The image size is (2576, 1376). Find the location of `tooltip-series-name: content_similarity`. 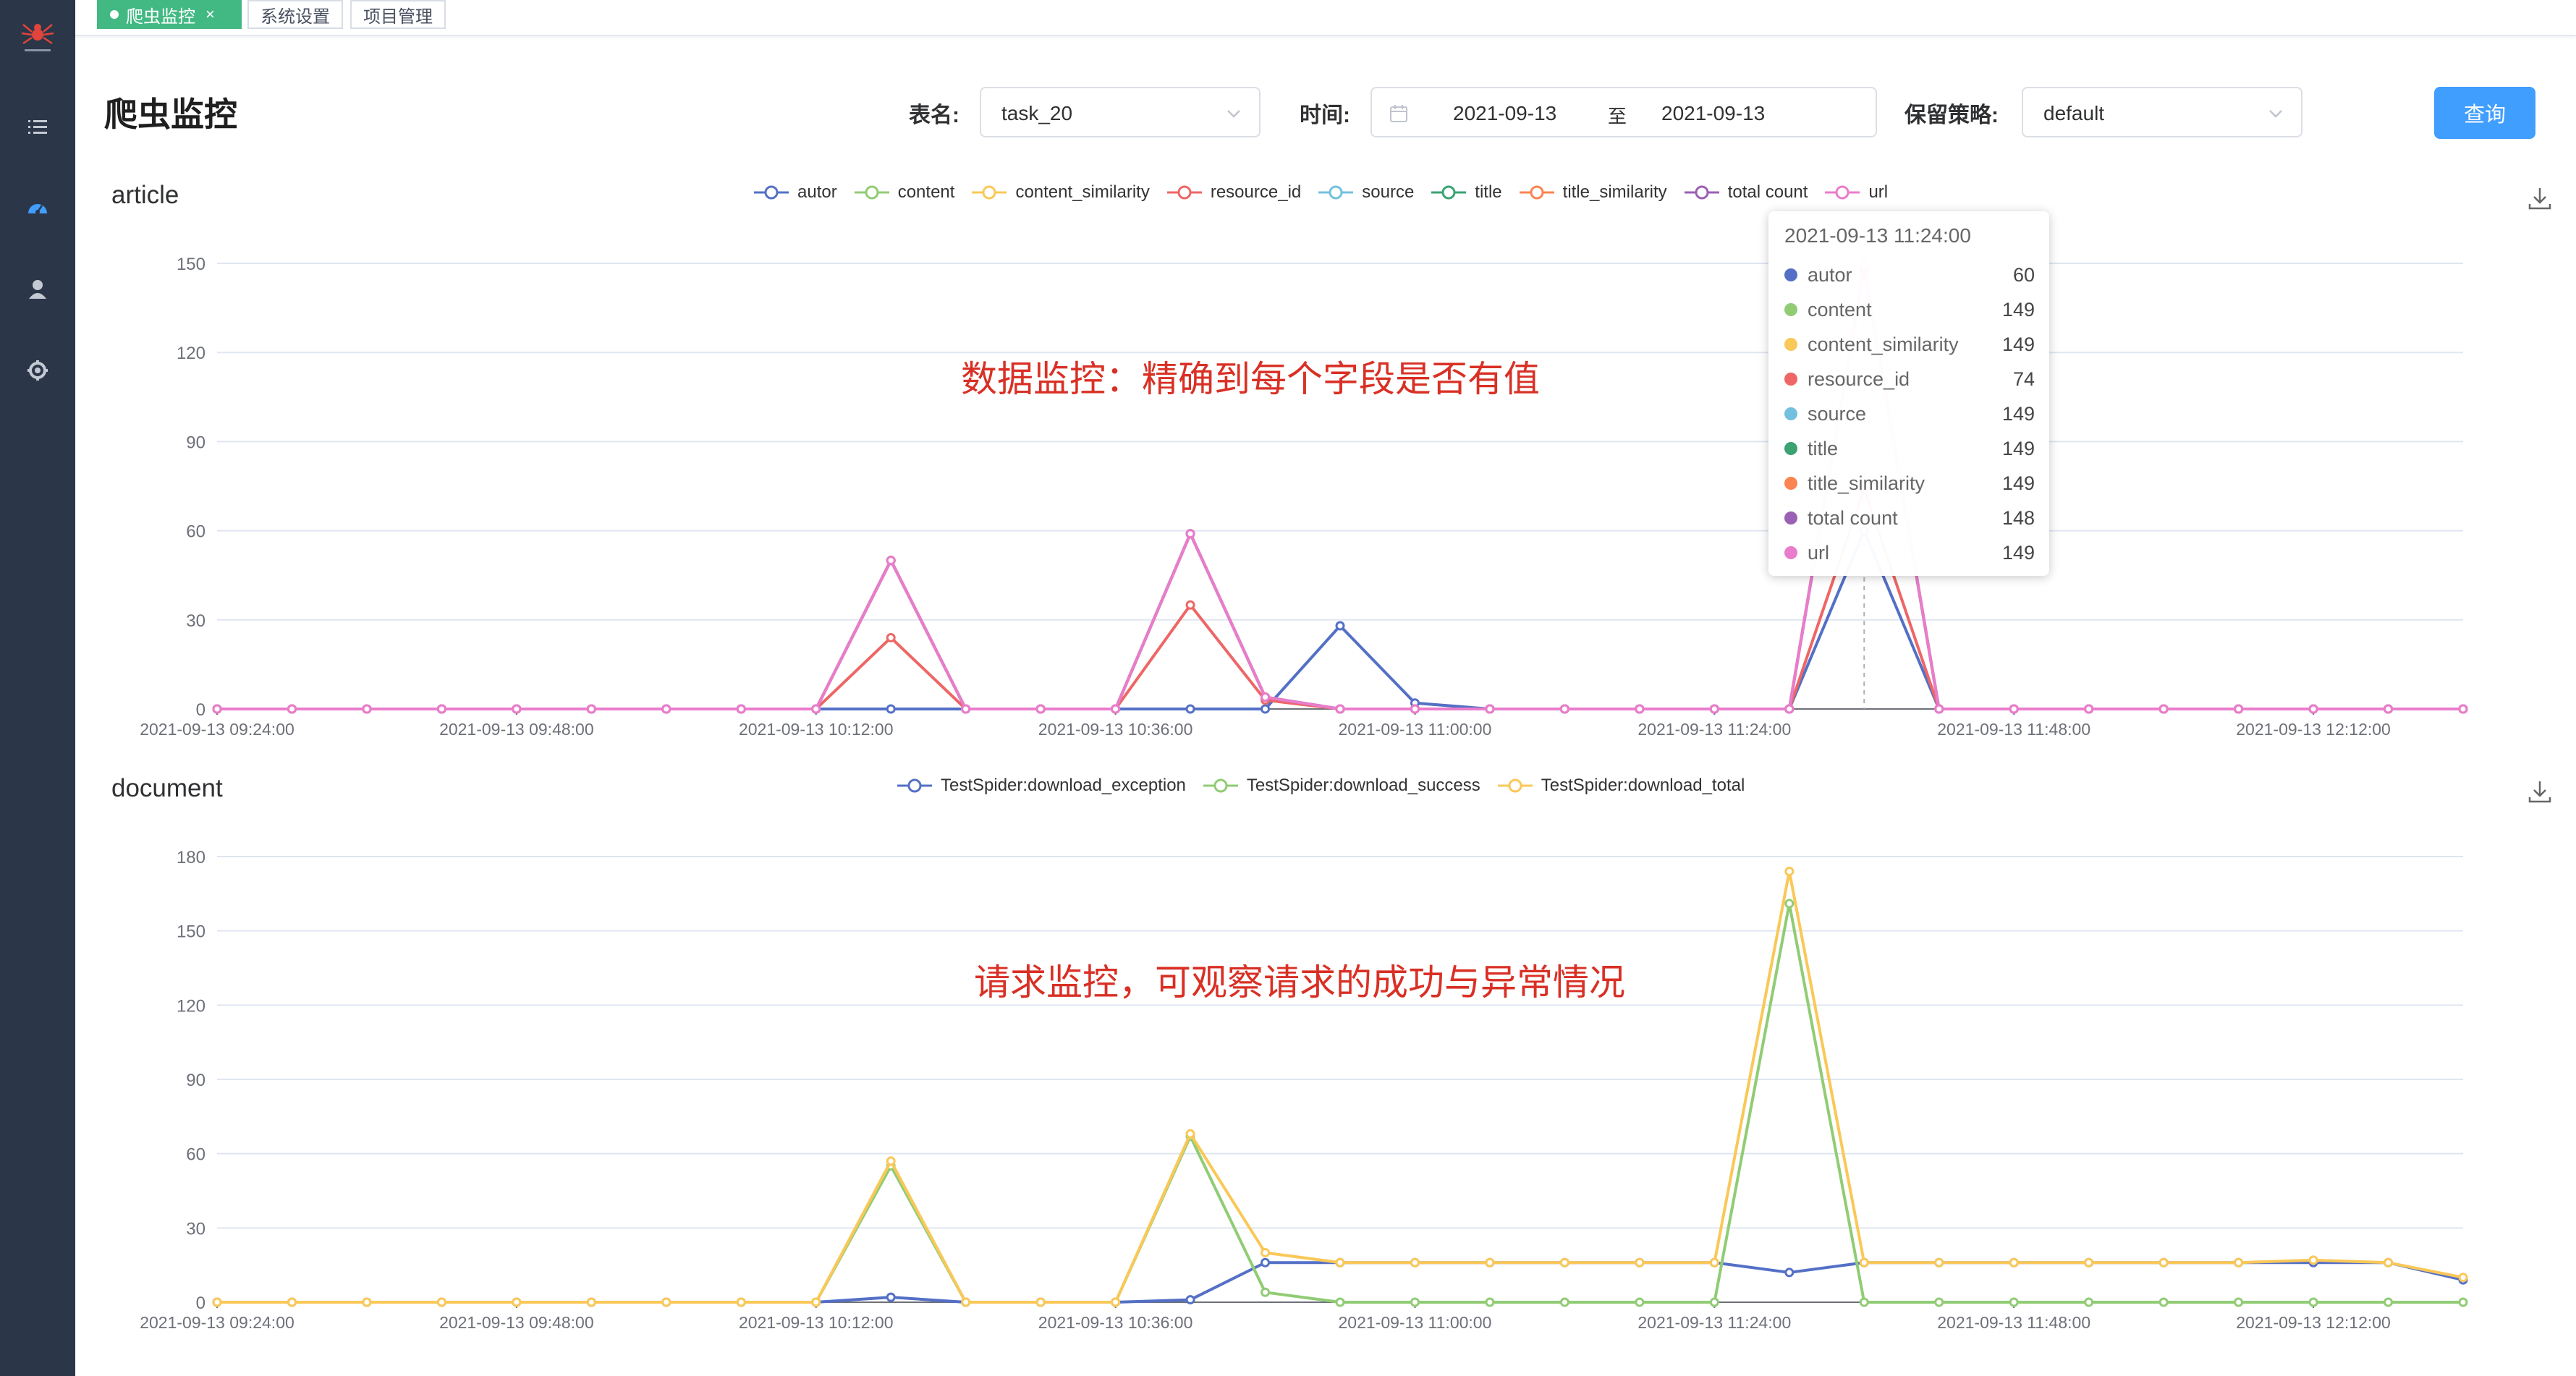

tooltip-series-name: content_similarity is located at coordinates (1883, 344).